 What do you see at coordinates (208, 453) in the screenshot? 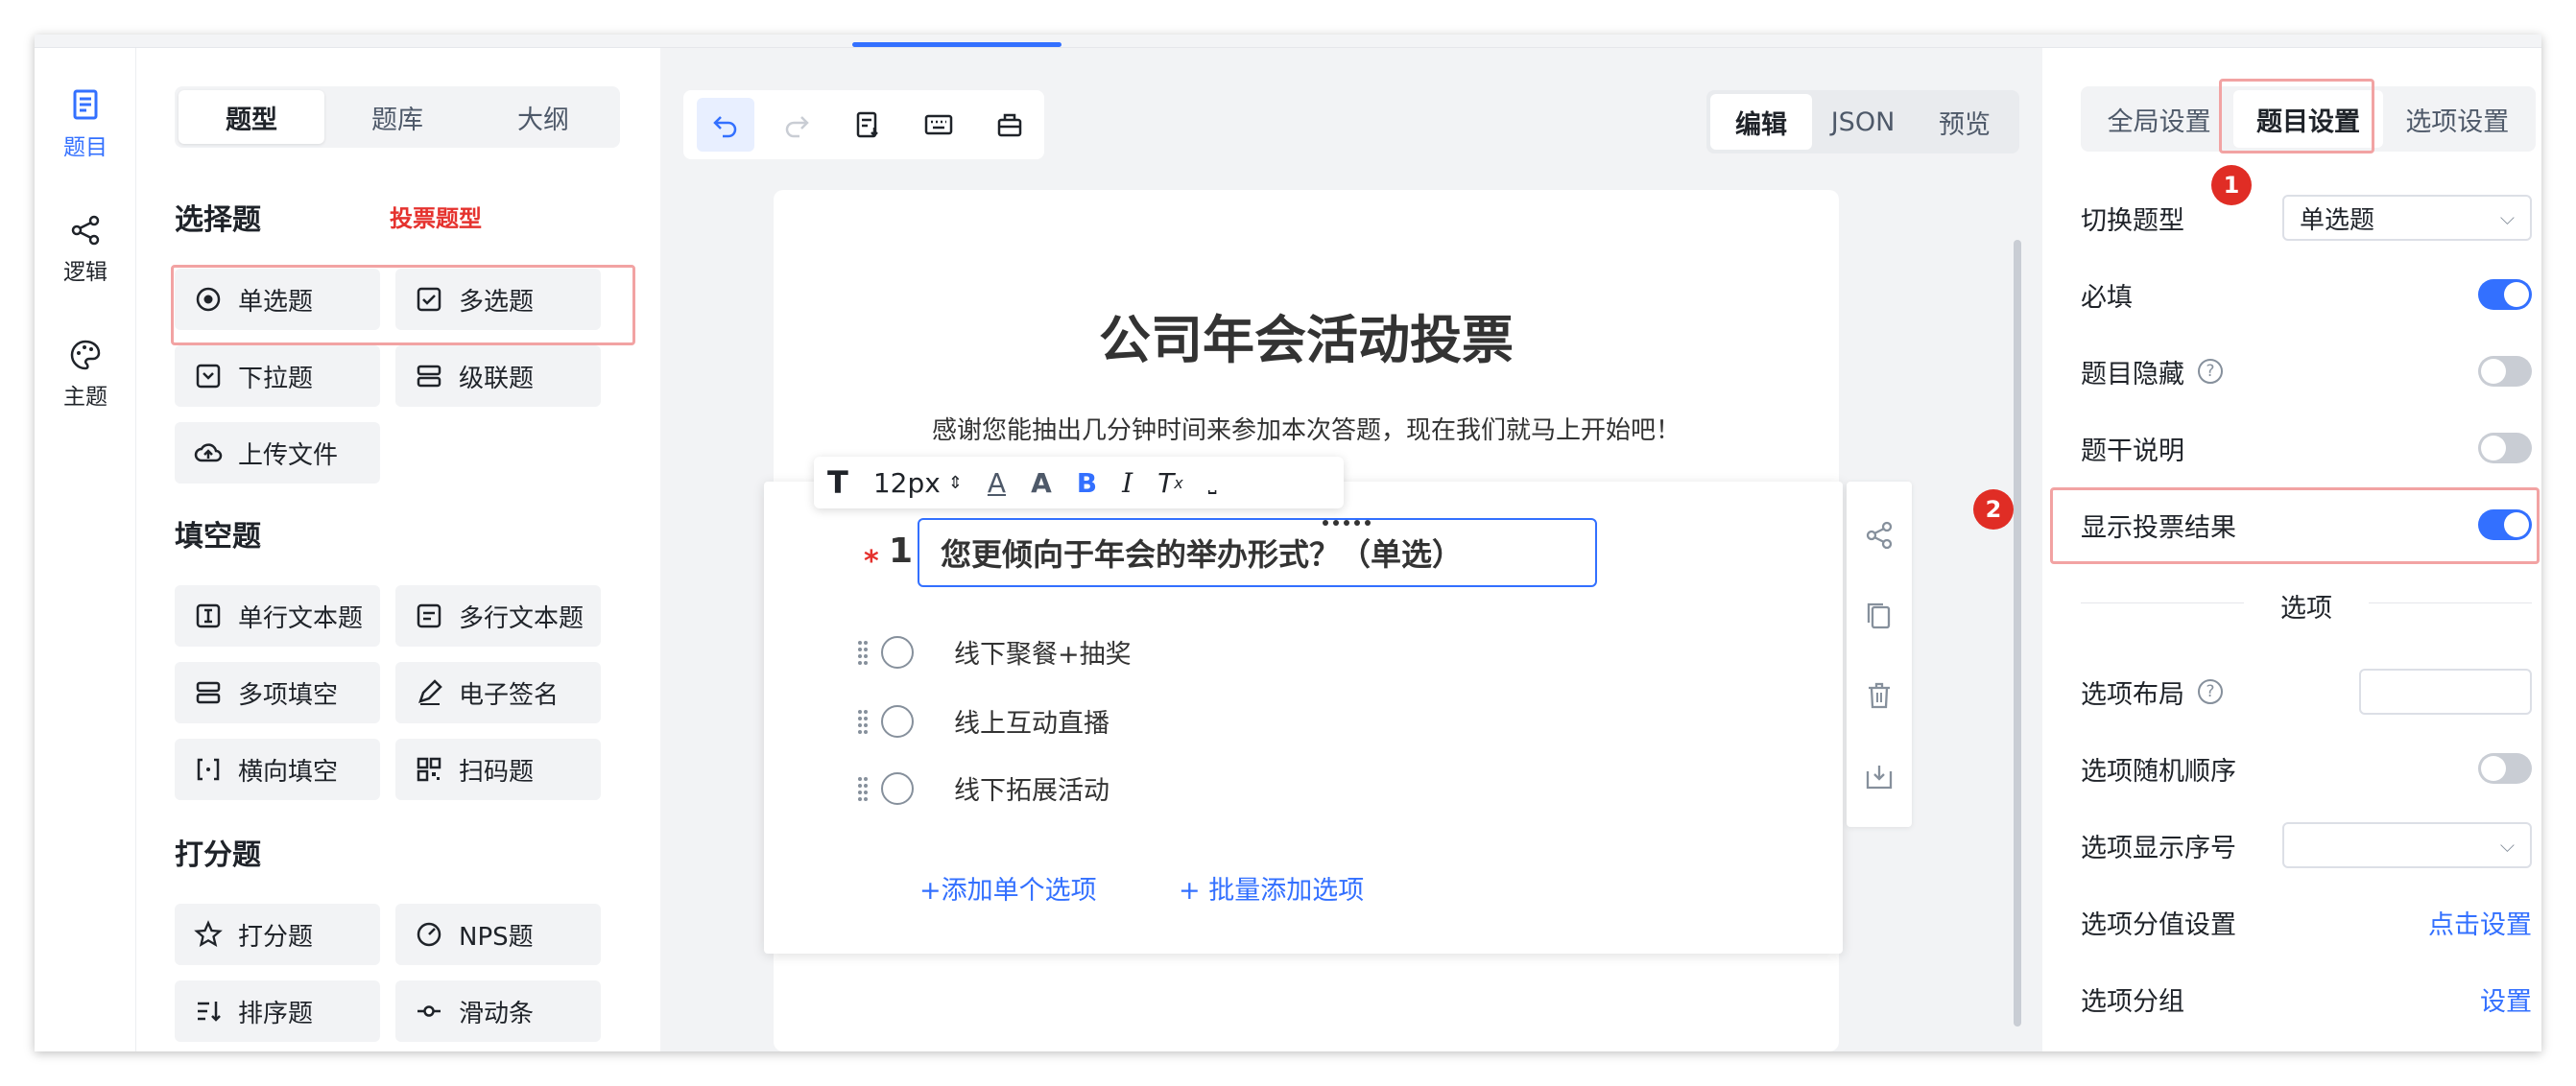
I see `upload-cloud-icon` at bounding box center [208, 453].